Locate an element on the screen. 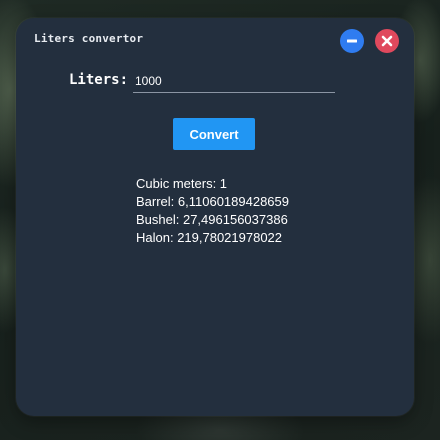 This screenshot has height=440, width=440. convert-button: Convert is located at coordinates (214, 134).